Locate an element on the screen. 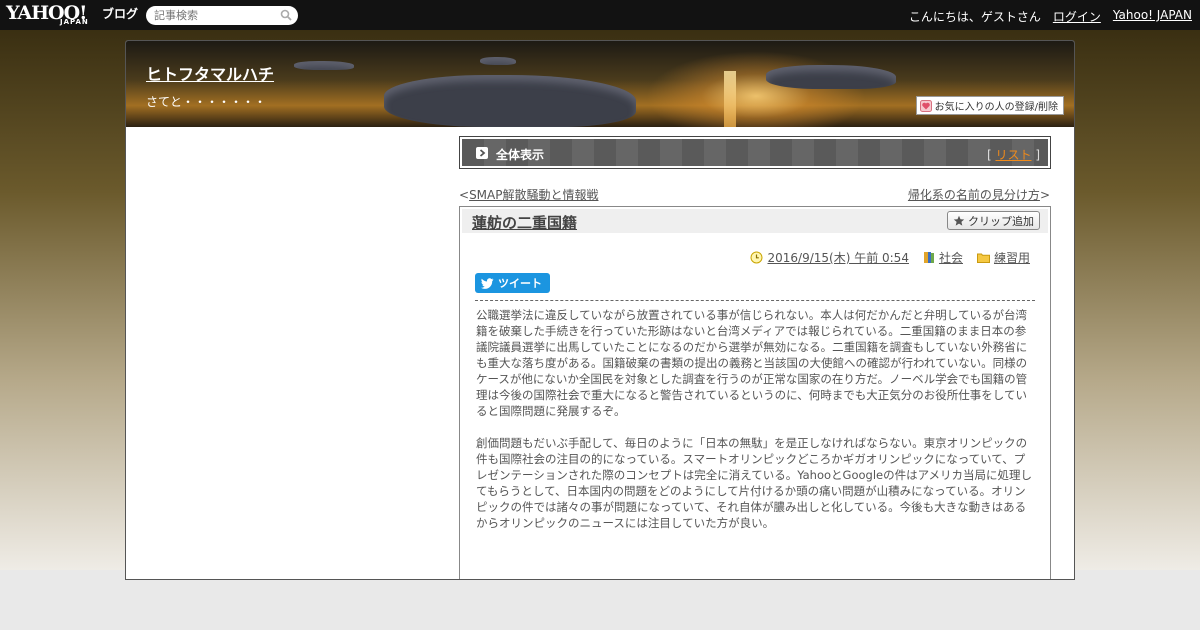 The height and width of the screenshot is (630, 1200). article-date-wrap: 2016/9/15(木) 午前 0:54 is located at coordinates (829, 257).